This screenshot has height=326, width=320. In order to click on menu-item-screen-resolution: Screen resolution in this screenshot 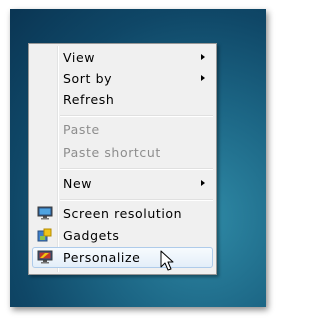, I will do `click(122, 213)`.